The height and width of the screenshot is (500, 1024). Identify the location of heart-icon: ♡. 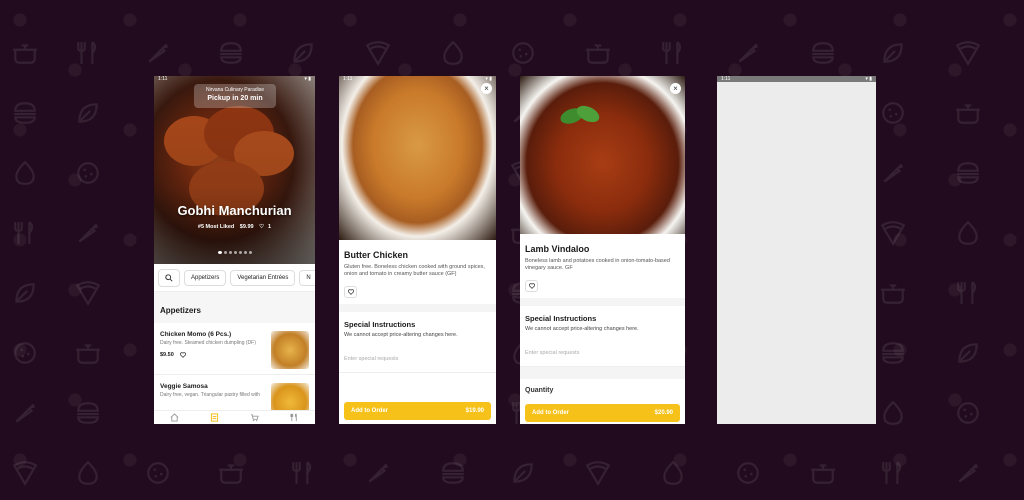
(262, 227).